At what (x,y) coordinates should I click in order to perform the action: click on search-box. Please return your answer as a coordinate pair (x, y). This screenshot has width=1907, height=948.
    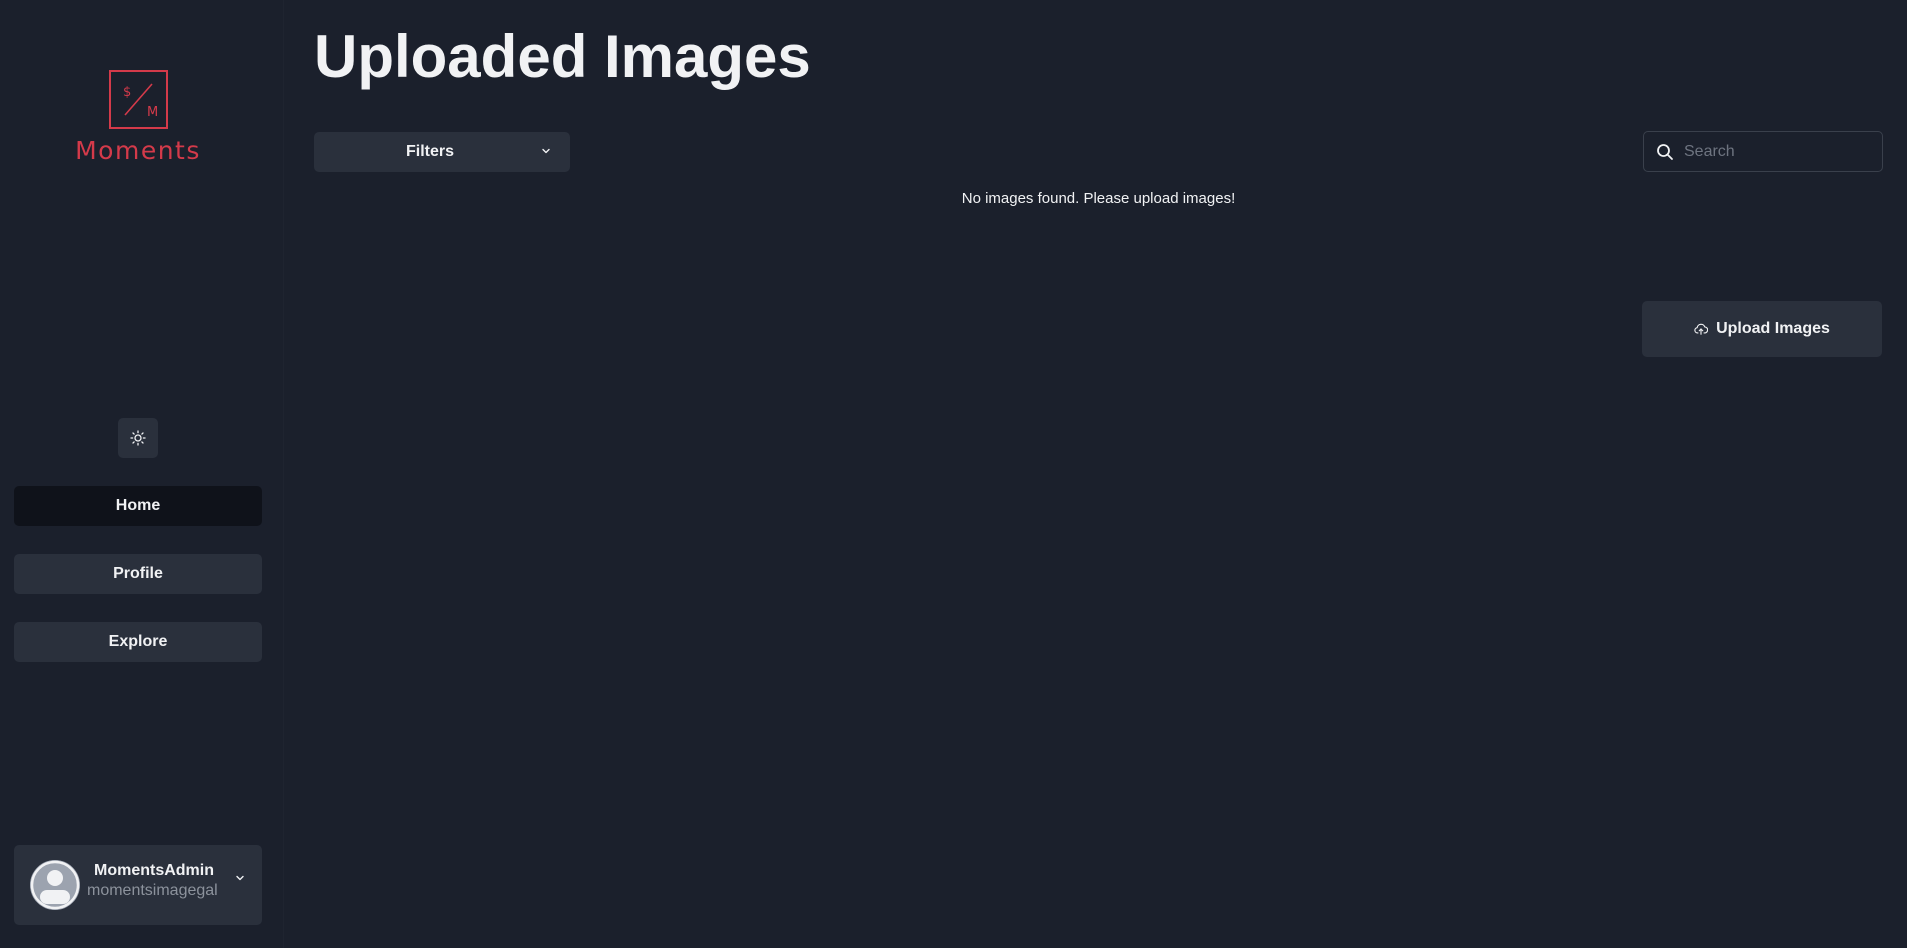
    Looking at the image, I should click on (1763, 151).